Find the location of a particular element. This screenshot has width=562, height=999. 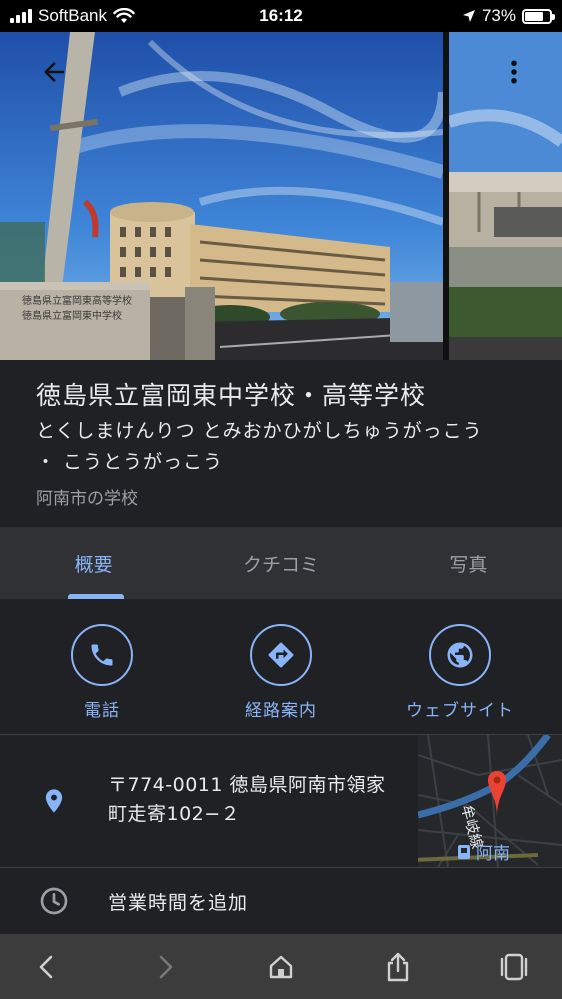

browser-toolbar is located at coordinates (281, 966).